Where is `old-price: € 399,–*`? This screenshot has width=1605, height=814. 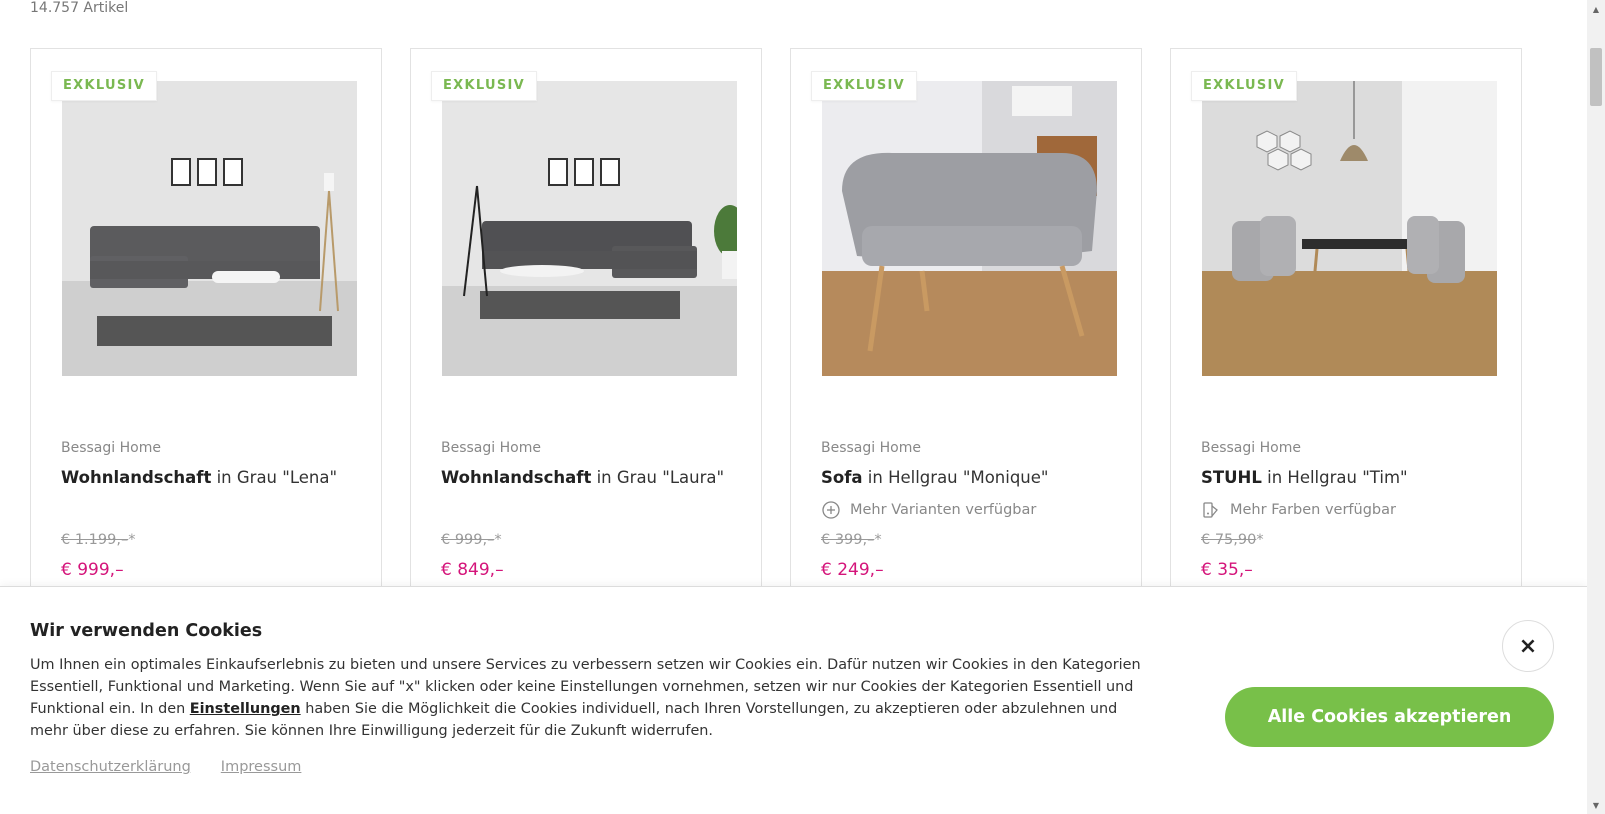 old-price: € 399,–* is located at coordinates (851, 540).